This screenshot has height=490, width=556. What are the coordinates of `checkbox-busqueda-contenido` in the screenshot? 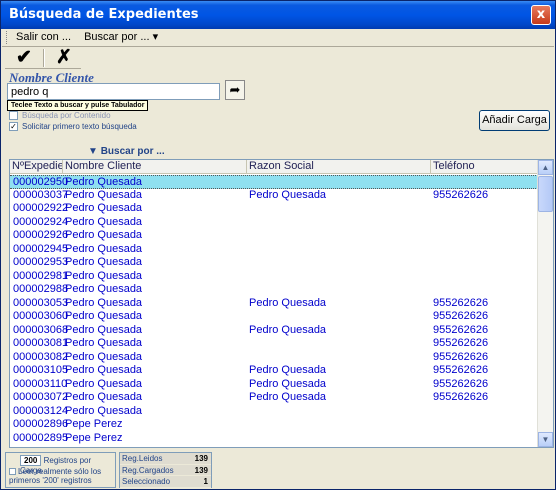 It's located at (13, 116).